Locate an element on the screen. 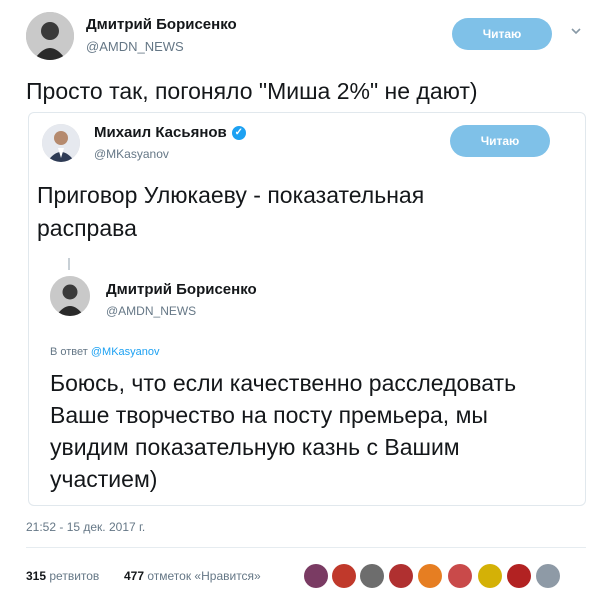 This screenshot has width=613, height=608. reply-prefix: В ответ is located at coordinates (69, 352).